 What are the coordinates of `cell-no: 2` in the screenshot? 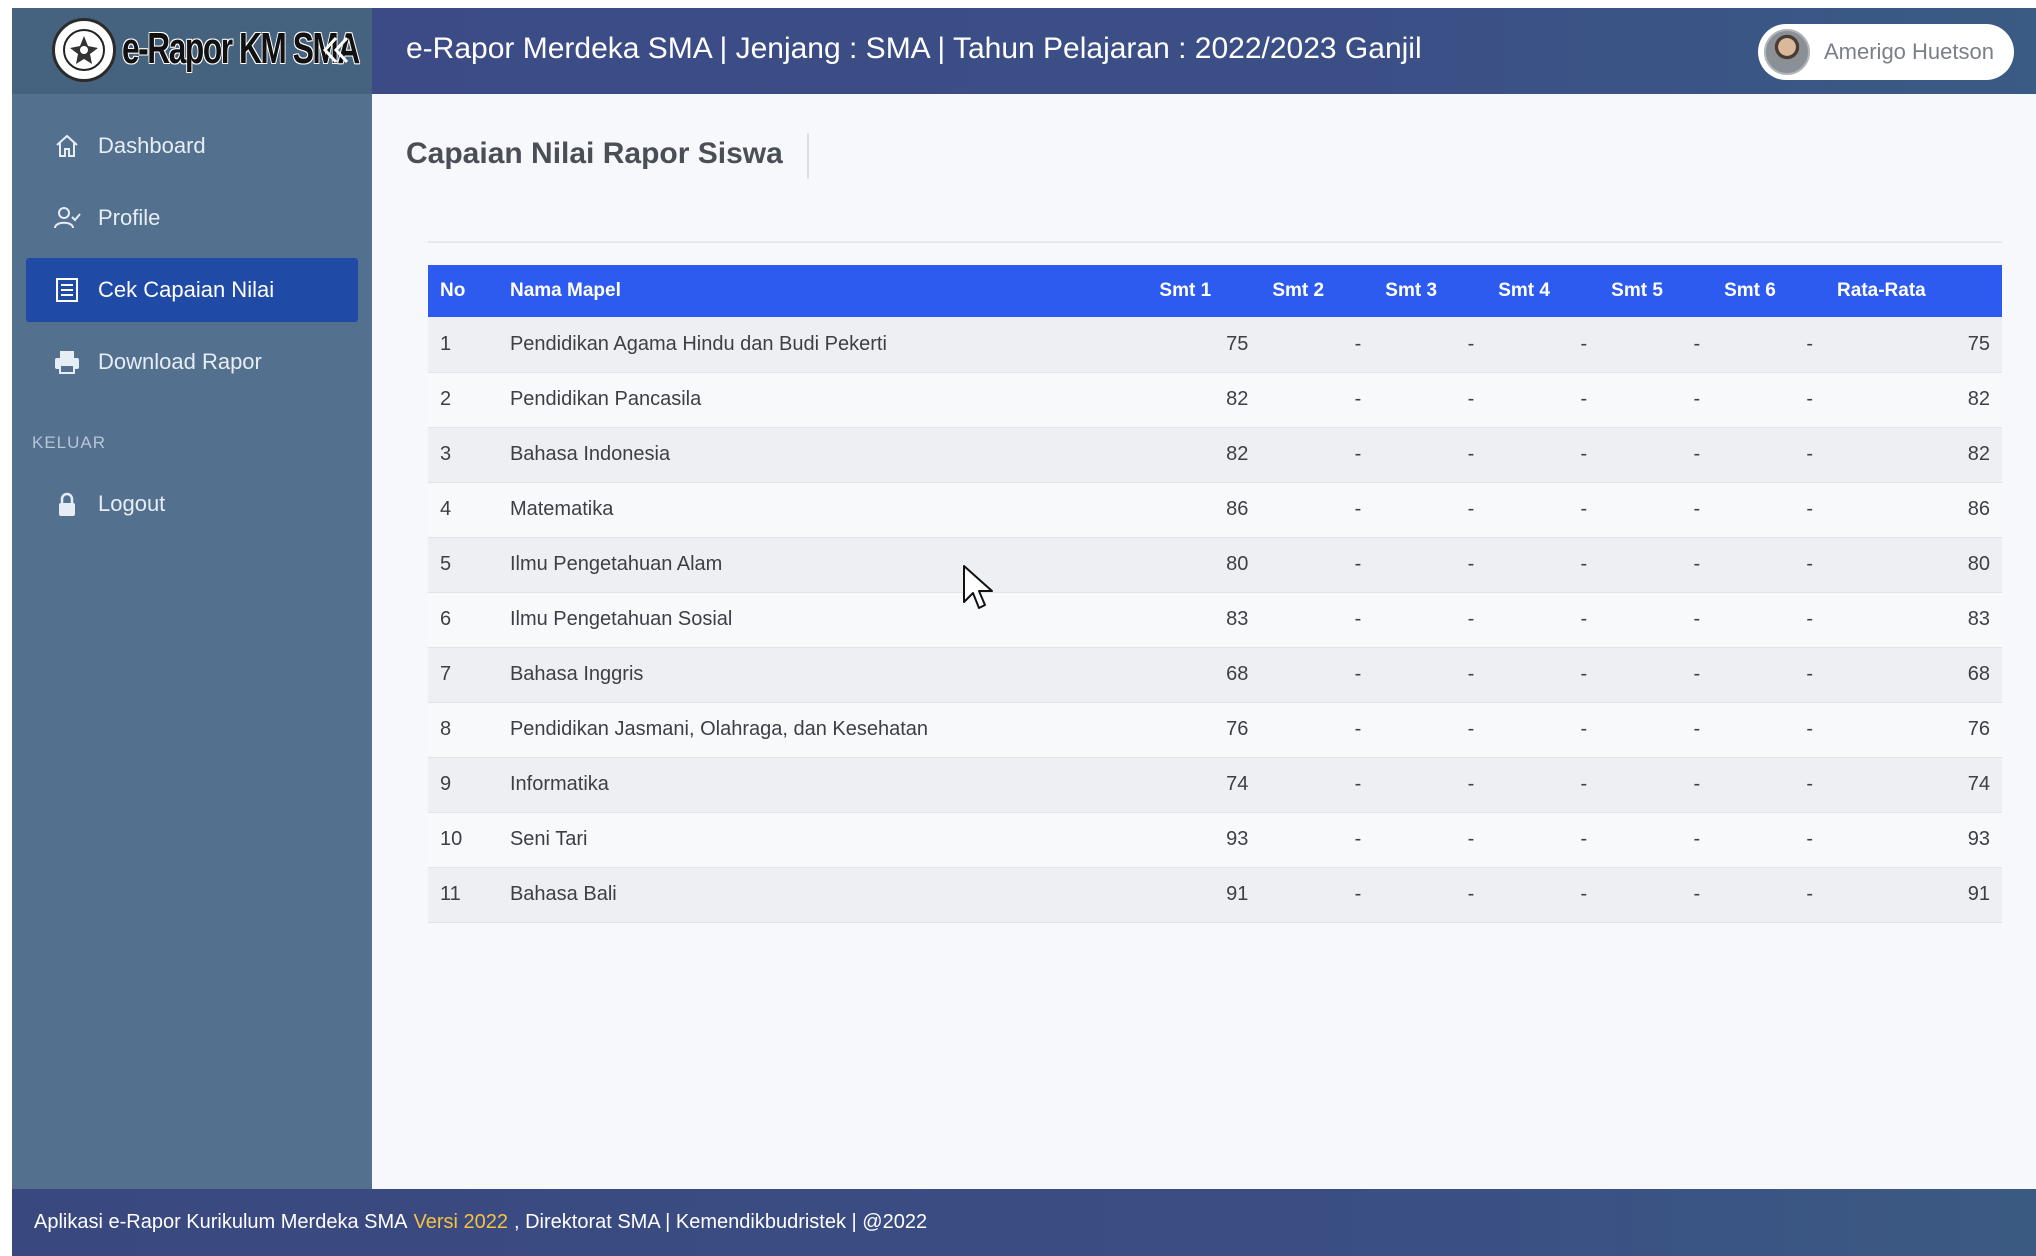 It's located at (463, 400).